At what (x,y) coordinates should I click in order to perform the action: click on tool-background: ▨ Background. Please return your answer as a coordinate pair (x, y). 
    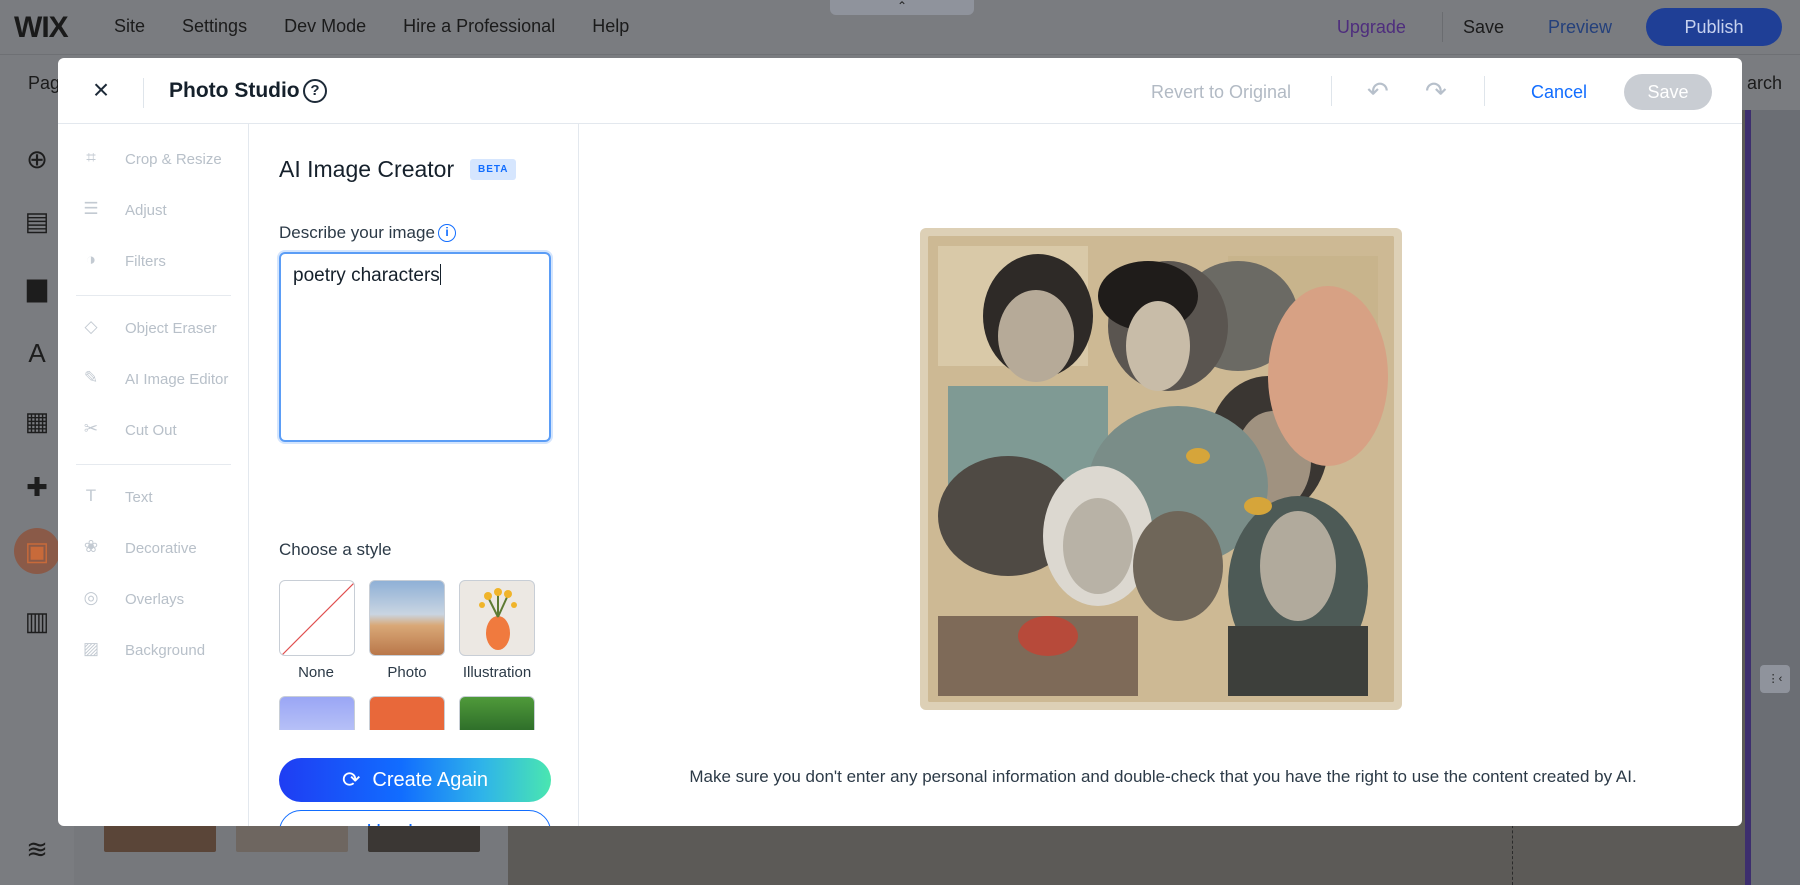
    Looking at the image, I should click on (142, 650).